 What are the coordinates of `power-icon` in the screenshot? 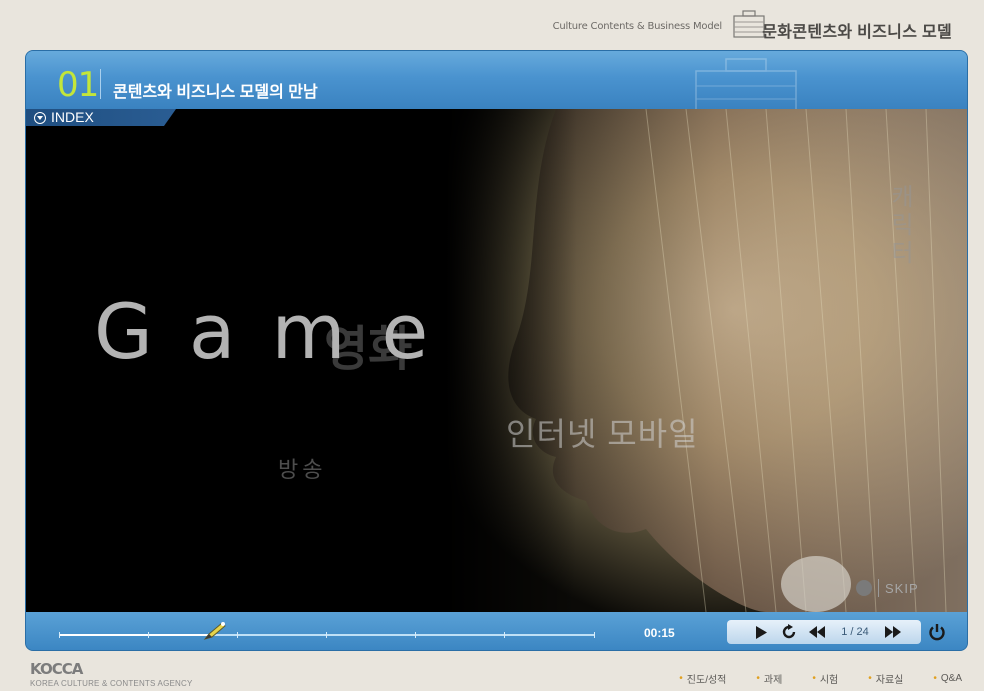 It's located at (937, 632).